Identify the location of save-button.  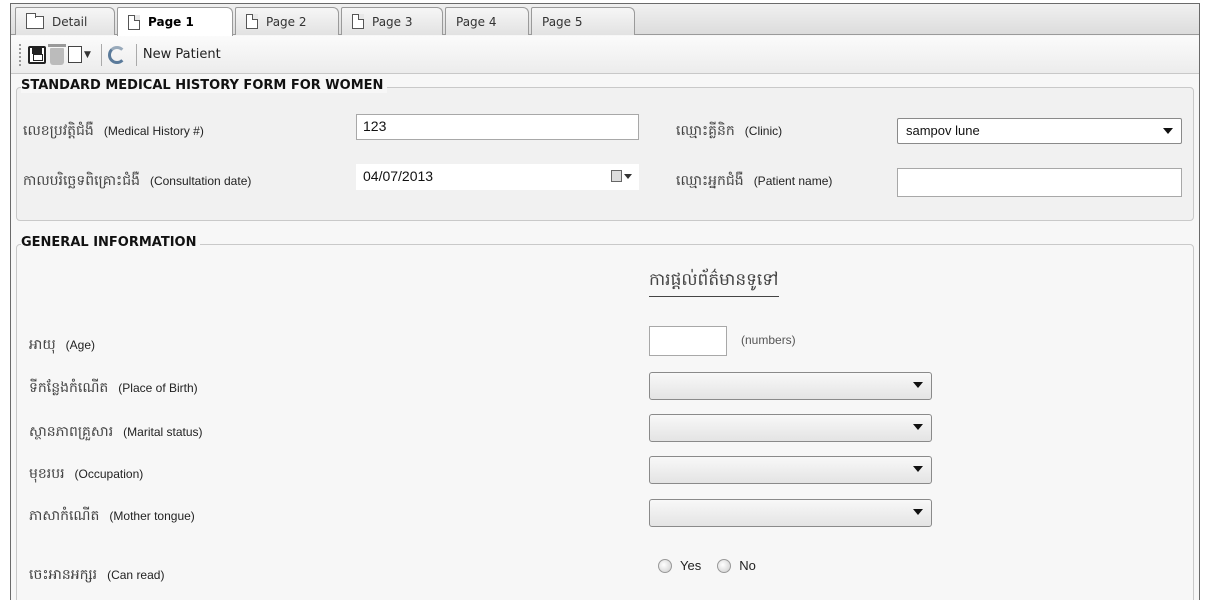
(37, 55).